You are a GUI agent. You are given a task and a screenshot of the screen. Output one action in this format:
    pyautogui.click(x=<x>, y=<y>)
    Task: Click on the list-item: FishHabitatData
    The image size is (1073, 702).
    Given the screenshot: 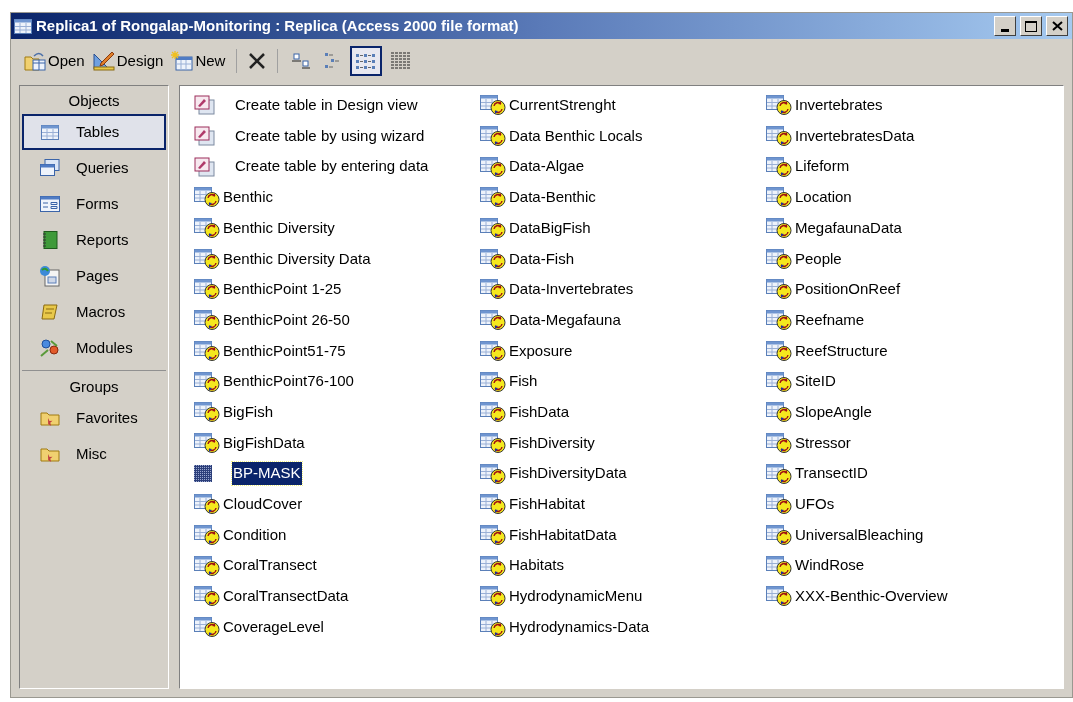 What is the action you would take?
    pyautogui.click(x=563, y=535)
    